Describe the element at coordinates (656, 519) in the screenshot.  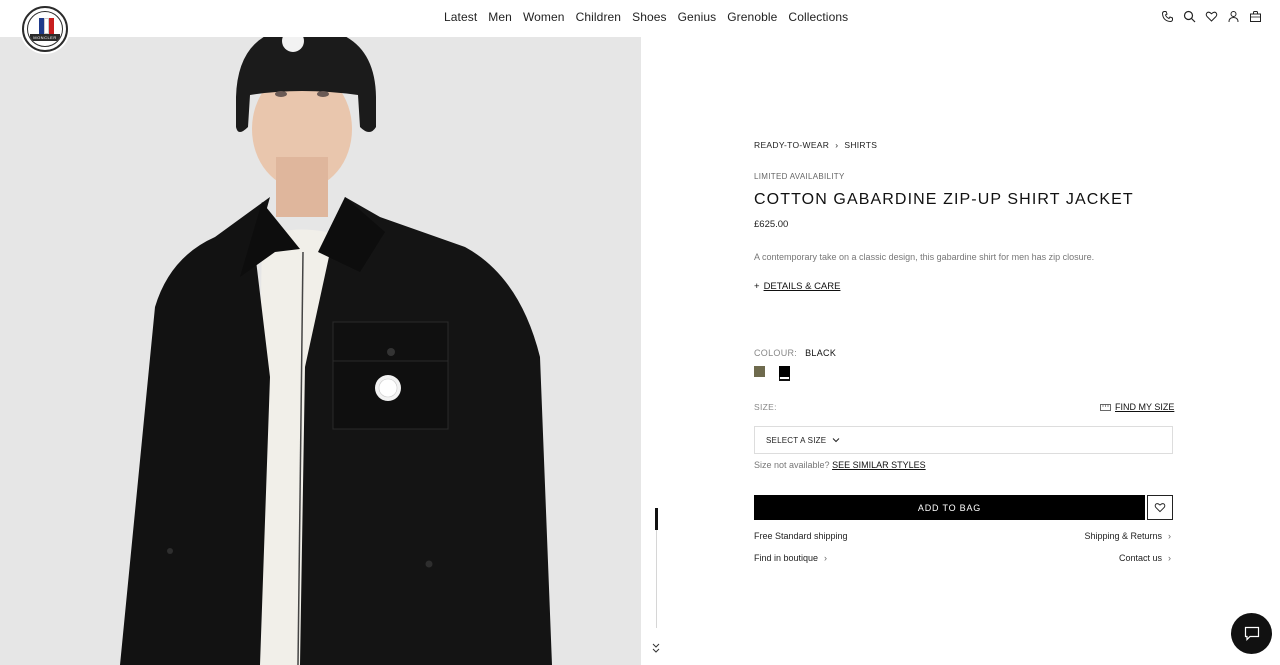
I see `gallery-scroll-thumb` at that location.